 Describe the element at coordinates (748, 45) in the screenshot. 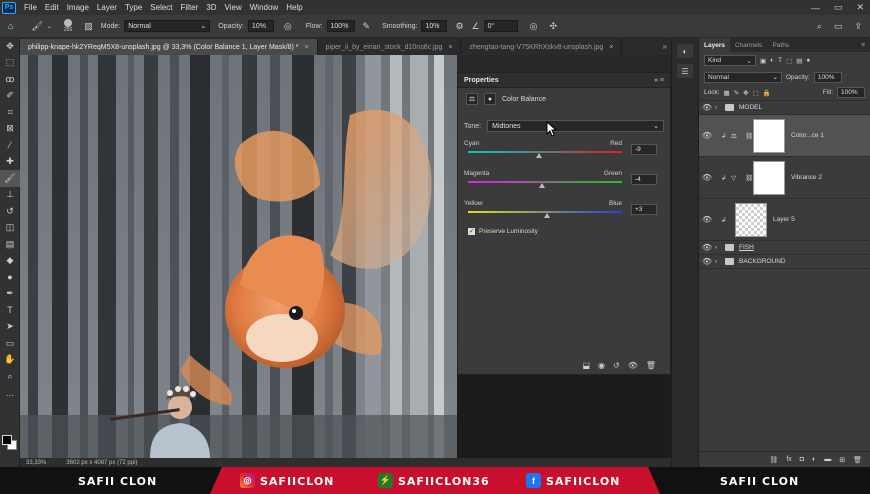

I see `tab-channels: Channels` at that location.